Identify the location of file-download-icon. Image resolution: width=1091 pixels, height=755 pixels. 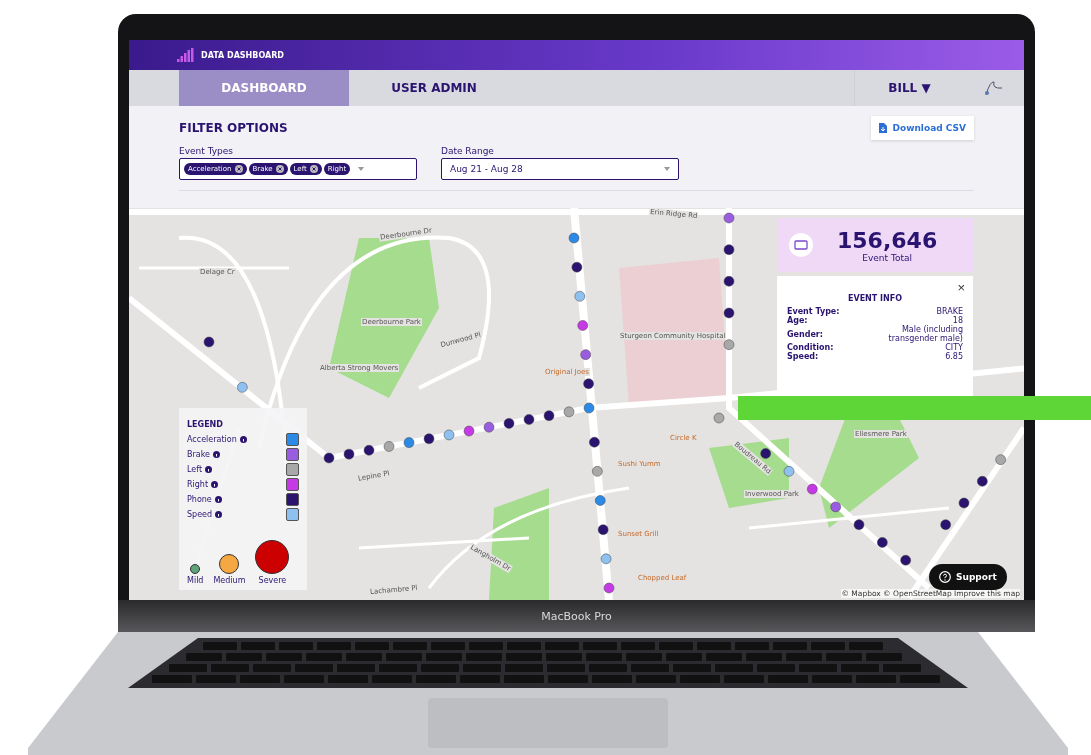
(883, 128).